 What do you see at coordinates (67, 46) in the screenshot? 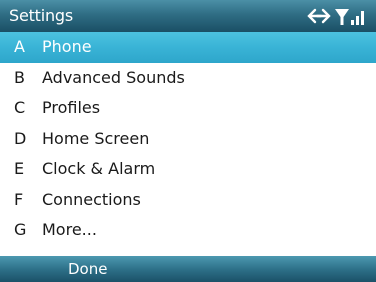
I see `menu-item-label: Phone` at bounding box center [67, 46].